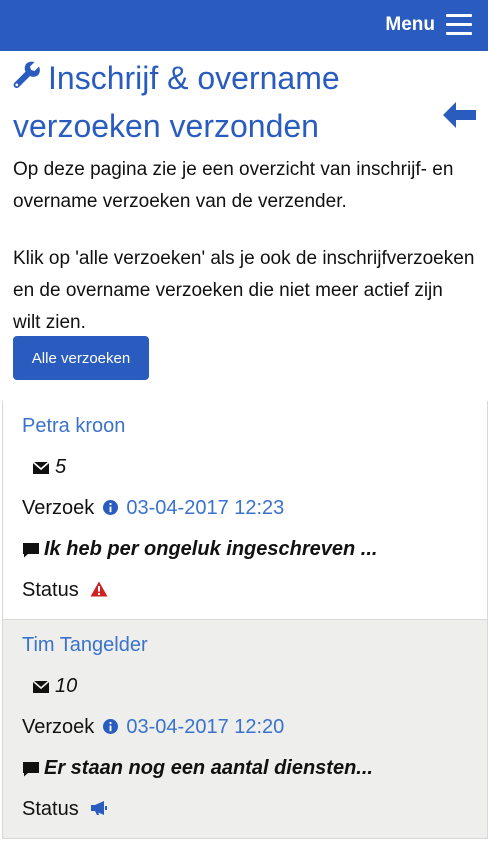 Image resolution: width=488 pixels, height=843 pixels. I want to click on request-date: 03-04-2017 12:20, so click(205, 727).